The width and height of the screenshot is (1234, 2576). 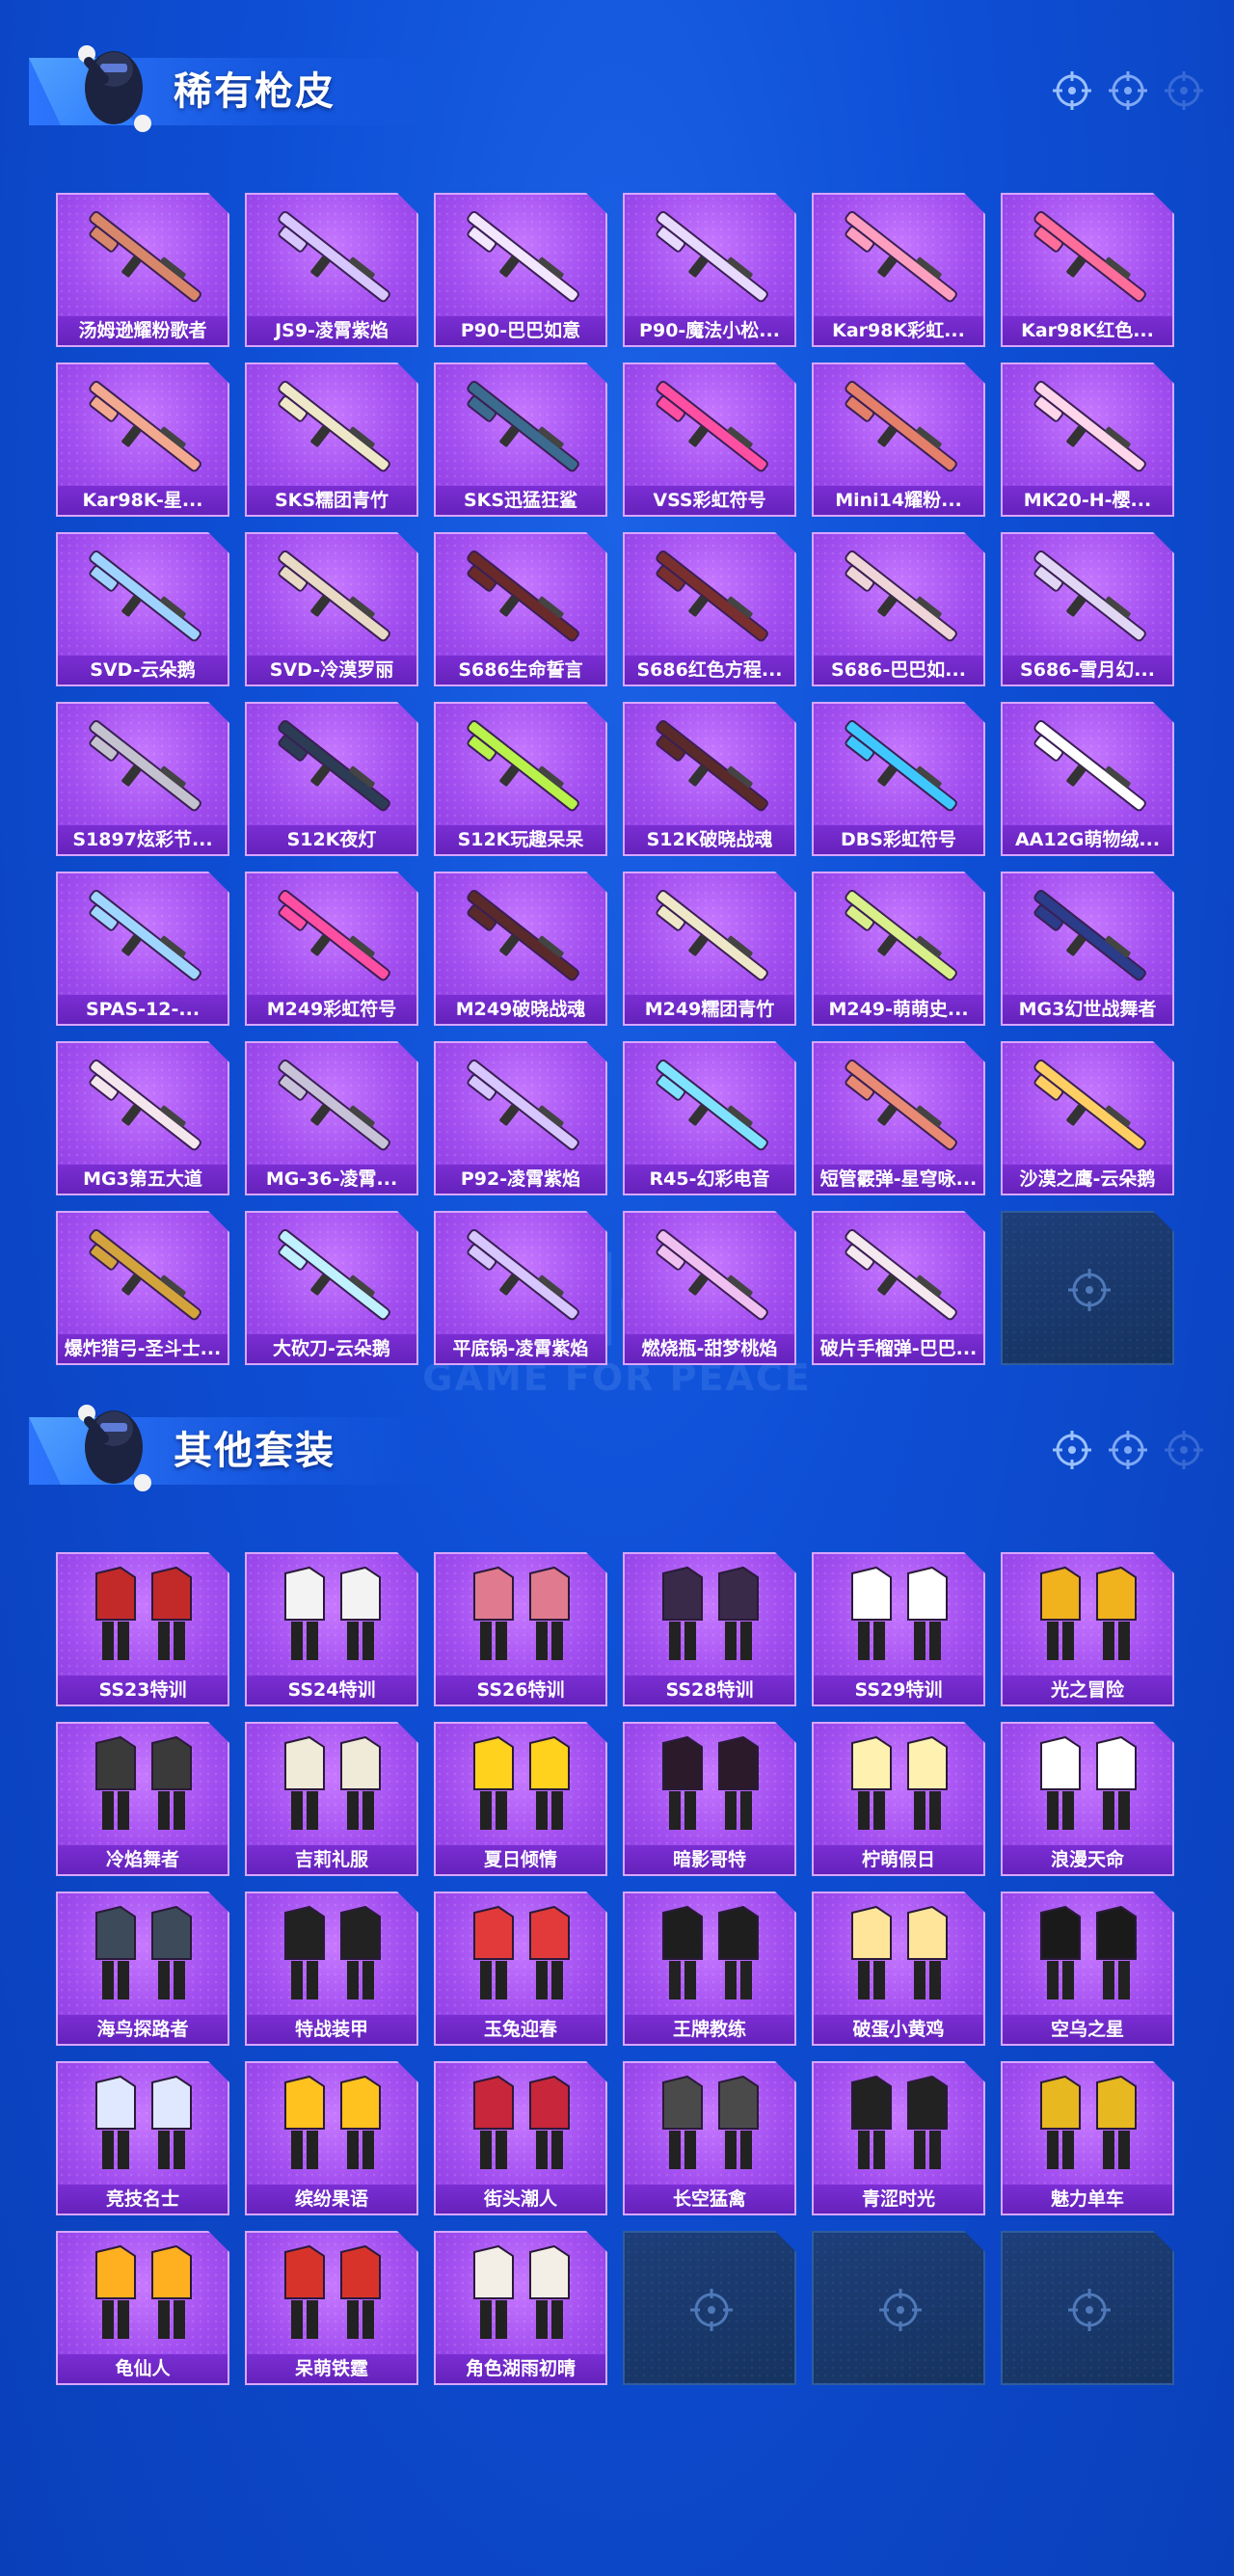 What do you see at coordinates (143, 2030) in the screenshot?
I see `item-label: 海鸟探路者` at bounding box center [143, 2030].